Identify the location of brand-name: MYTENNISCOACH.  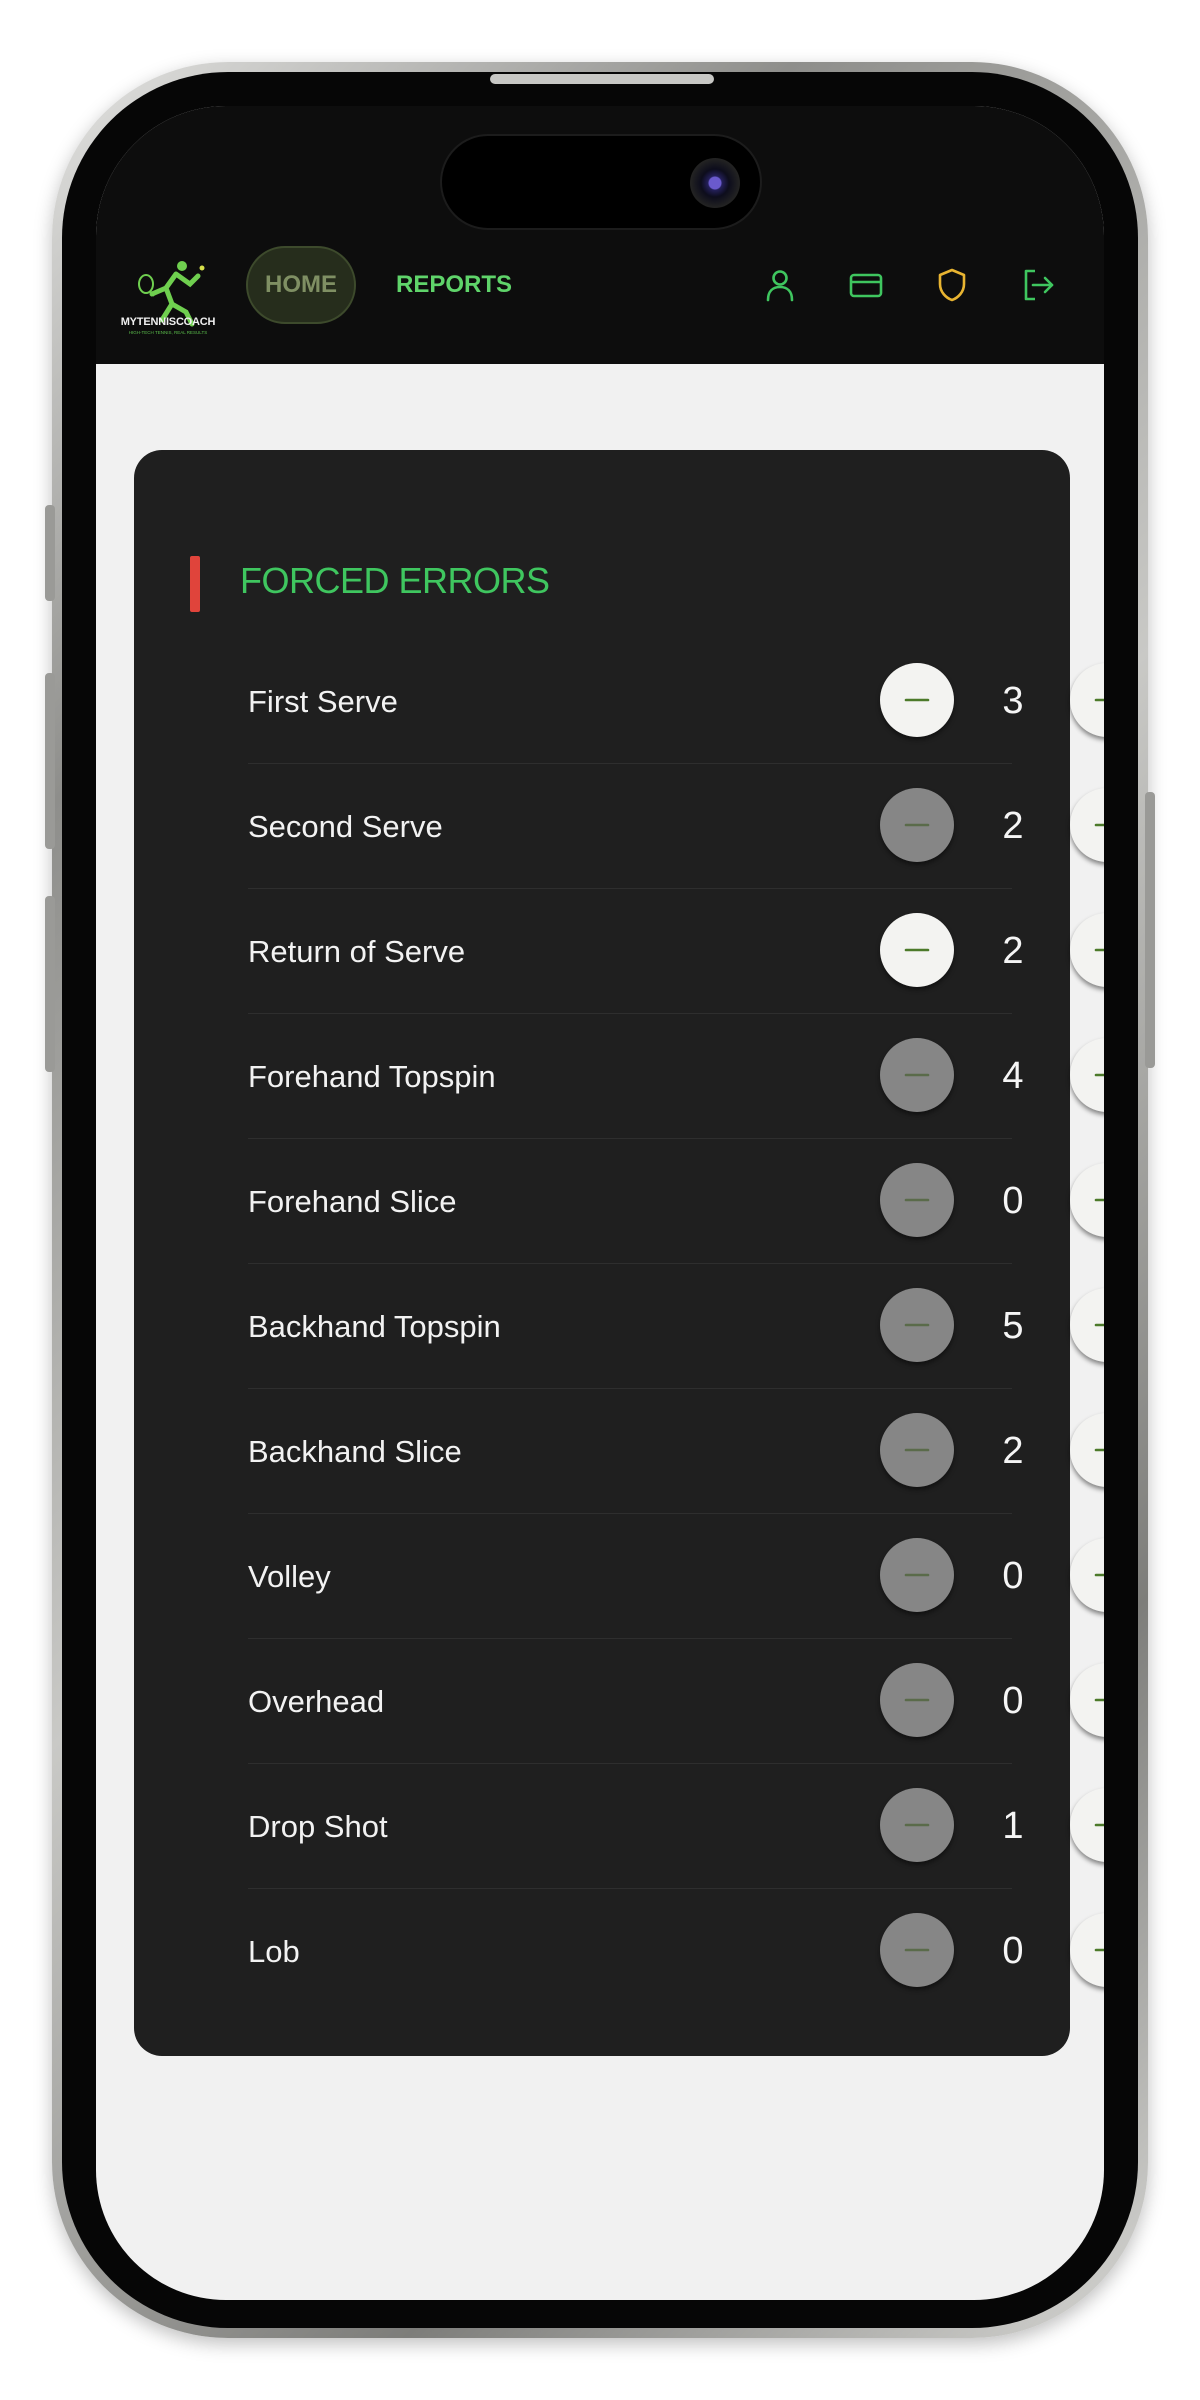
(168, 322).